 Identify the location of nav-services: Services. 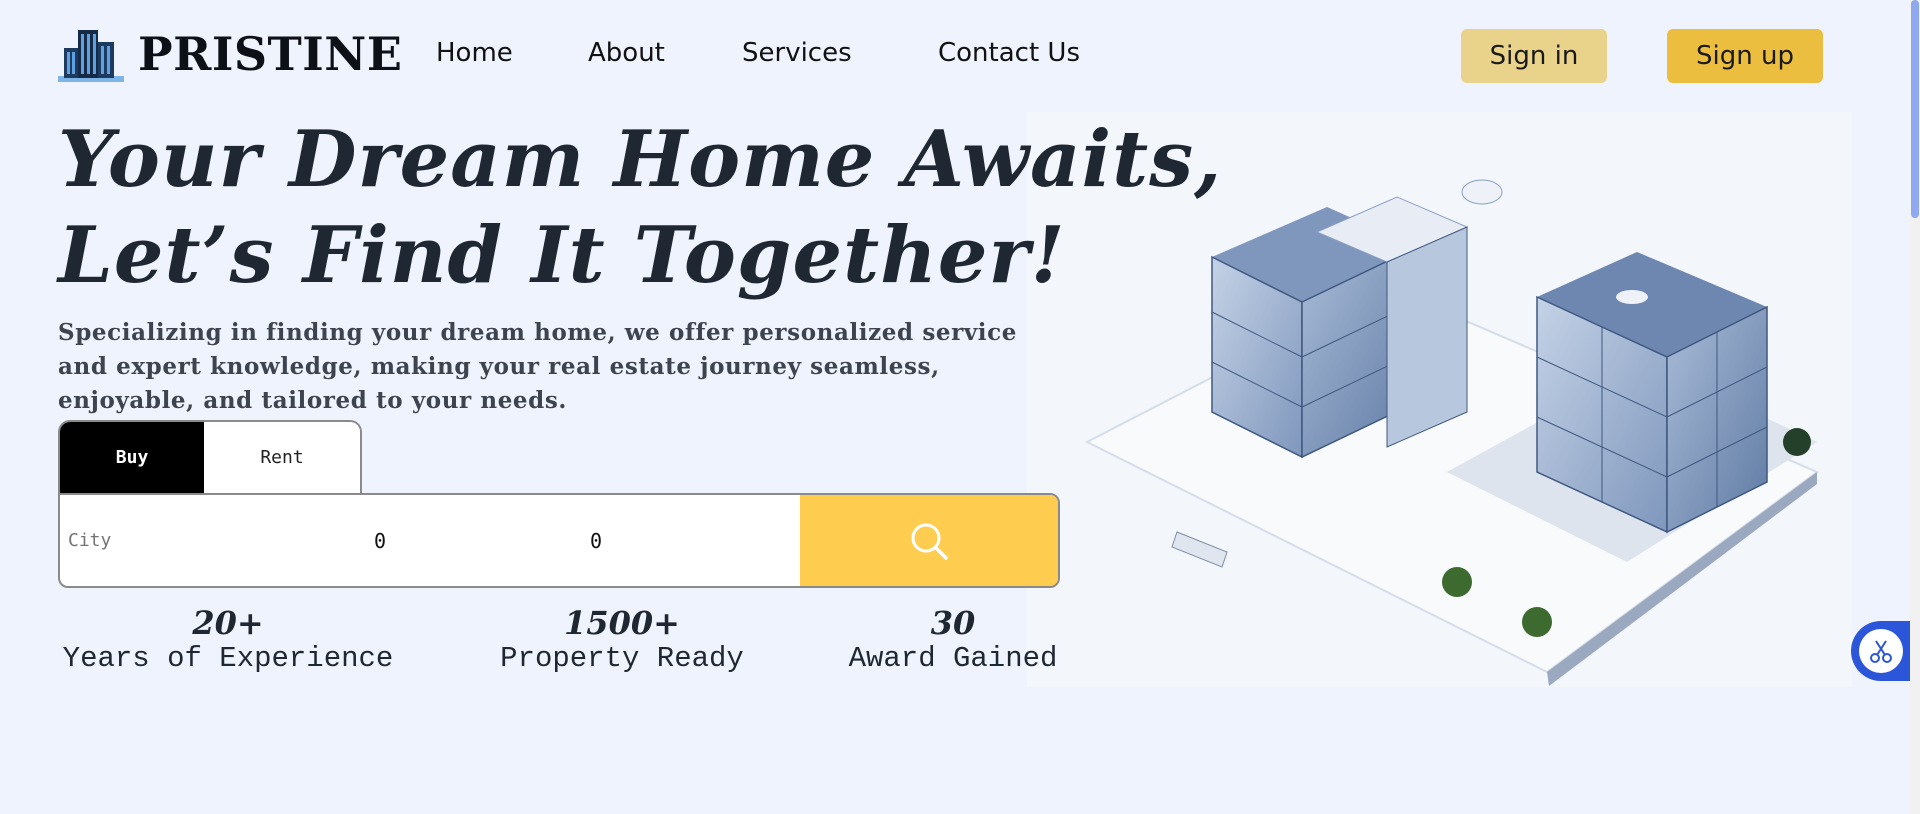
(797, 53).